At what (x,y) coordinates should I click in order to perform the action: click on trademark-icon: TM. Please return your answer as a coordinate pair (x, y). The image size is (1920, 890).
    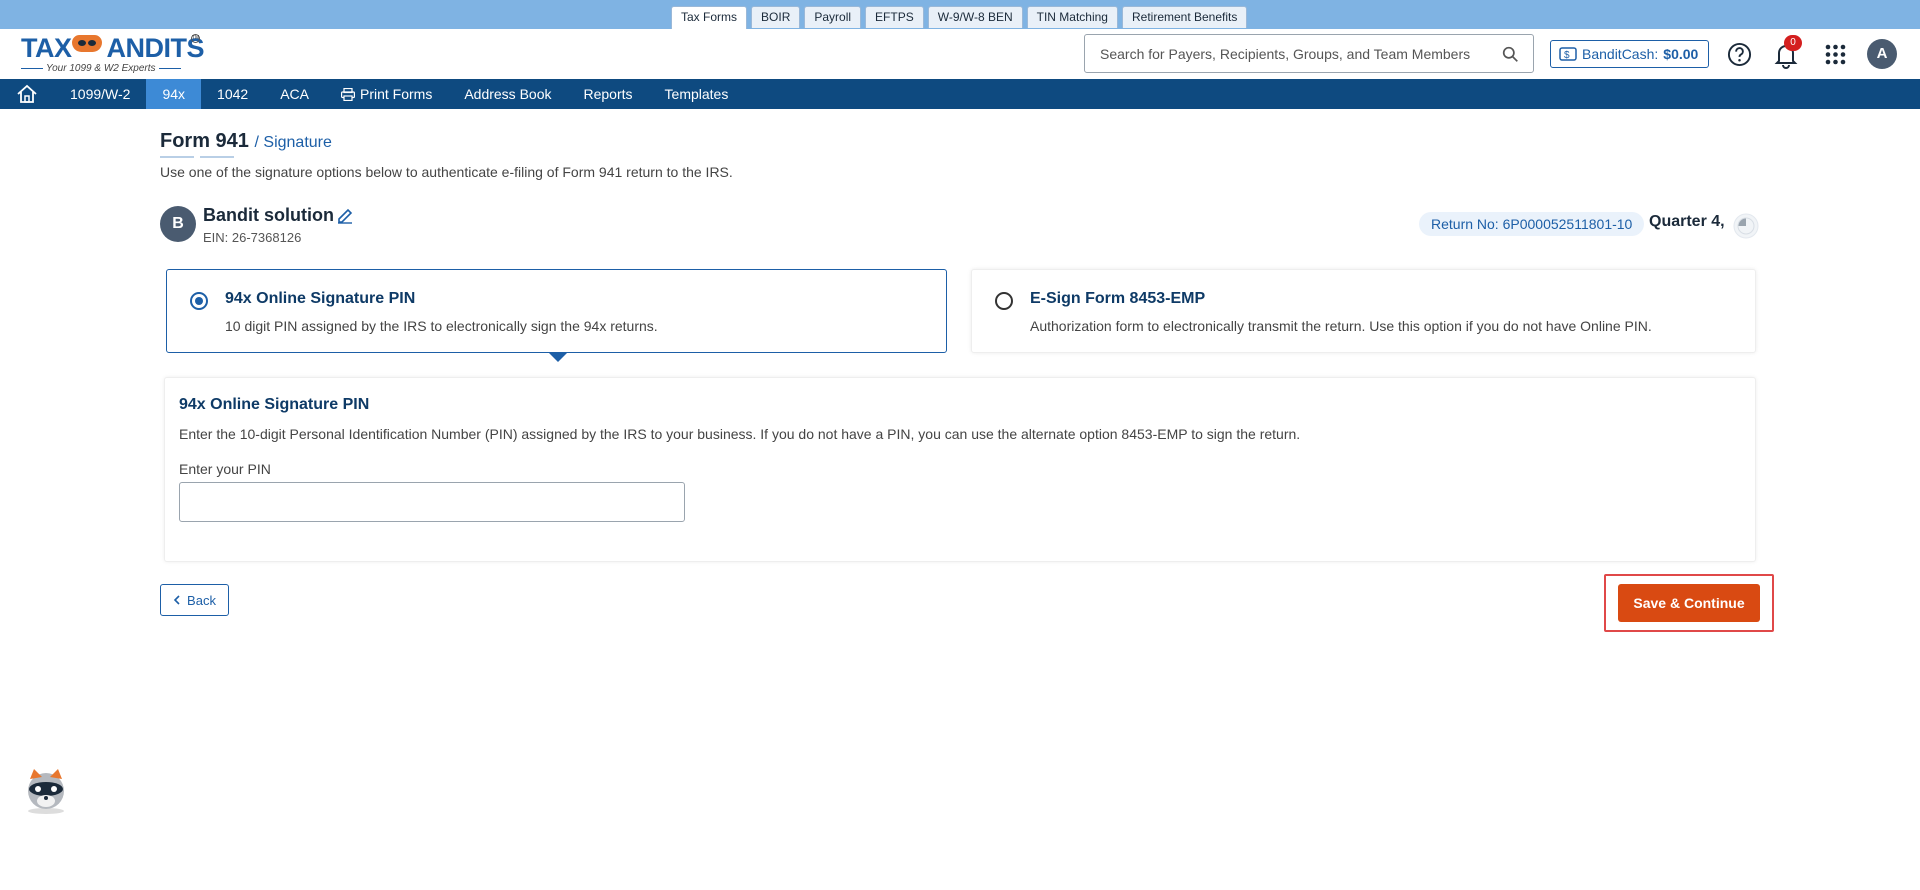
    Looking at the image, I should click on (195, 38).